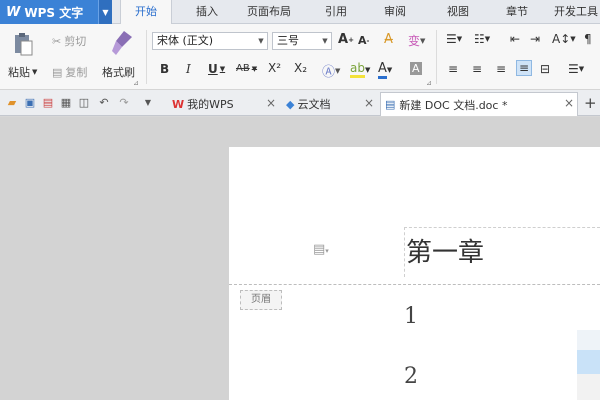 This screenshot has height=400, width=600. I want to click on align-center-icon: ≡, so click(477, 69).